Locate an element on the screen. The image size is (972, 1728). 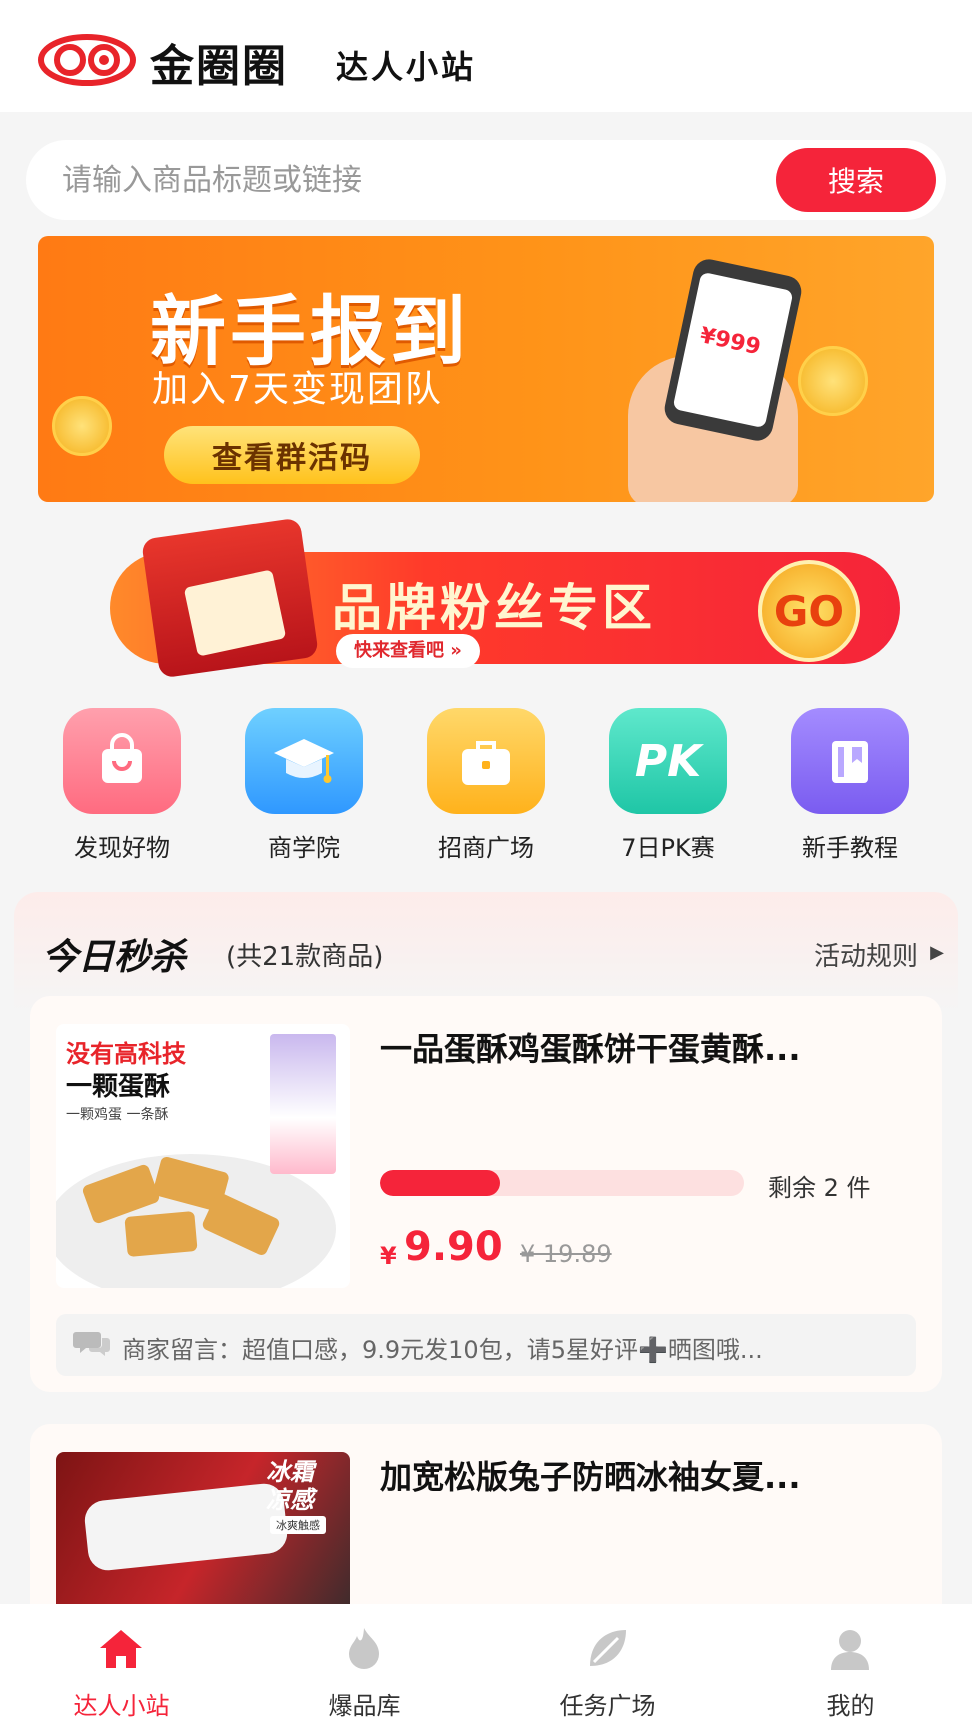
shortcut-label: 招商广场 is located at coordinates (486, 848).